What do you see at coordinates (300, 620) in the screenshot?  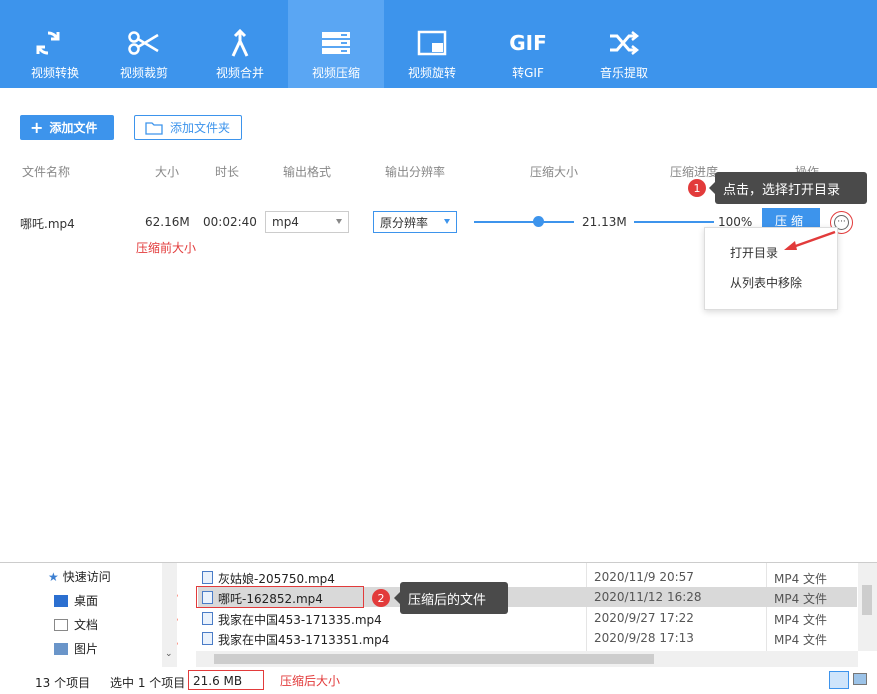 I see `file-name: 我家在中国453-171335.mp4` at bounding box center [300, 620].